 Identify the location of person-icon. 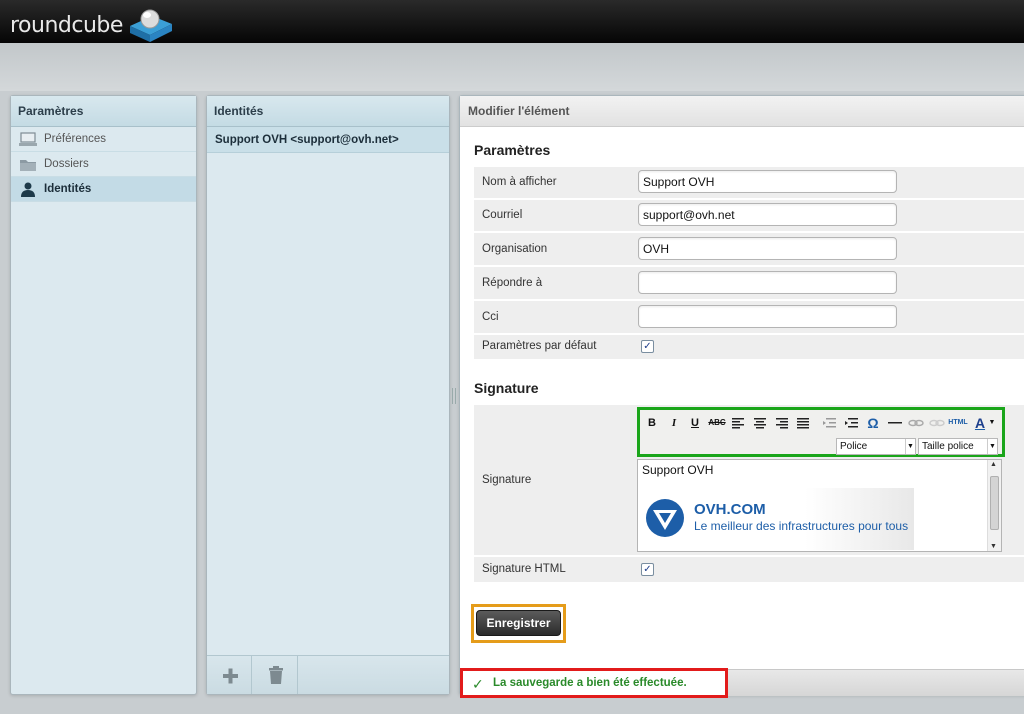
(28, 189).